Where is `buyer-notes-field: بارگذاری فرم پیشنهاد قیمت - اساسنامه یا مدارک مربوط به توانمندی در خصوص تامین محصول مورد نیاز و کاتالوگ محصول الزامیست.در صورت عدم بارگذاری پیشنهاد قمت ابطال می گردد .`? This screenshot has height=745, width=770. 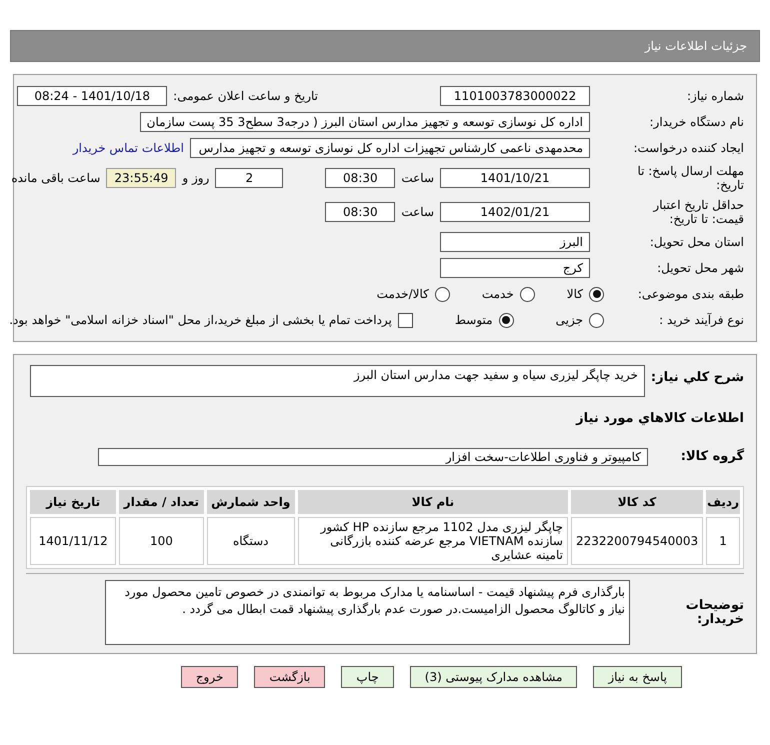 buyer-notes-field: بارگذاری فرم پیشنهاد قیمت - اساسنامه یا مدارک مربوط به توانمندی در خصوص تامین محصول مورد نیاز و کاتالوگ محصول الزامیست.در صورت عدم بارگذاری پیشنهاد قمت ابطال می گردد . is located at coordinates (367, 612).